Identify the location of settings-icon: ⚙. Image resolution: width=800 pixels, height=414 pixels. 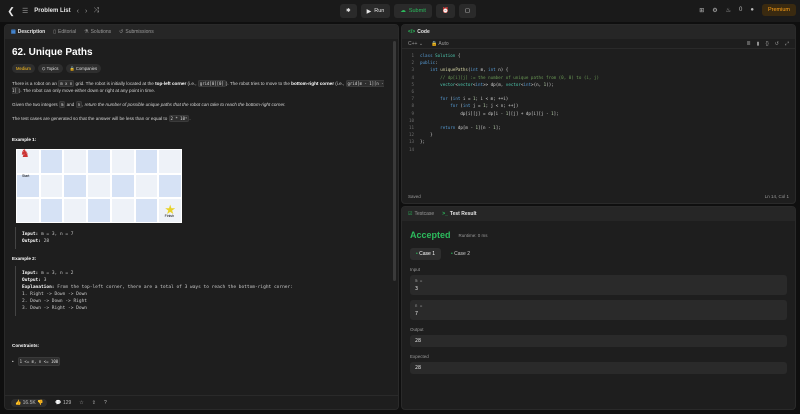
(714, 10).